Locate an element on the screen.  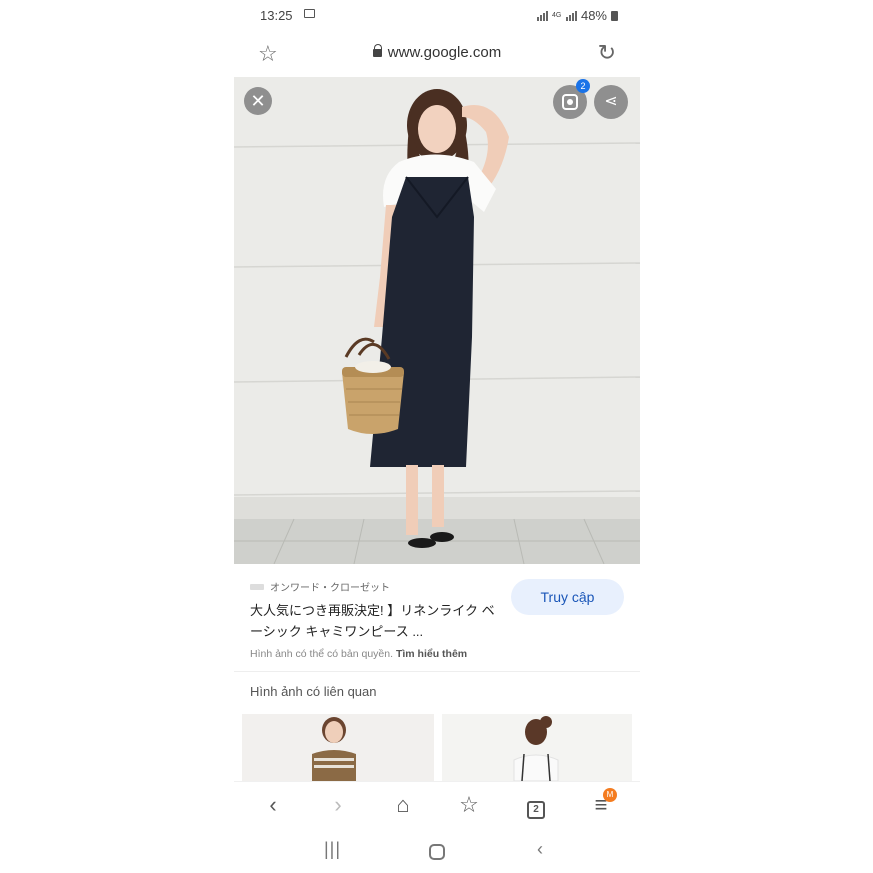
clock: 13:25 is located at coordinates (276, 15).